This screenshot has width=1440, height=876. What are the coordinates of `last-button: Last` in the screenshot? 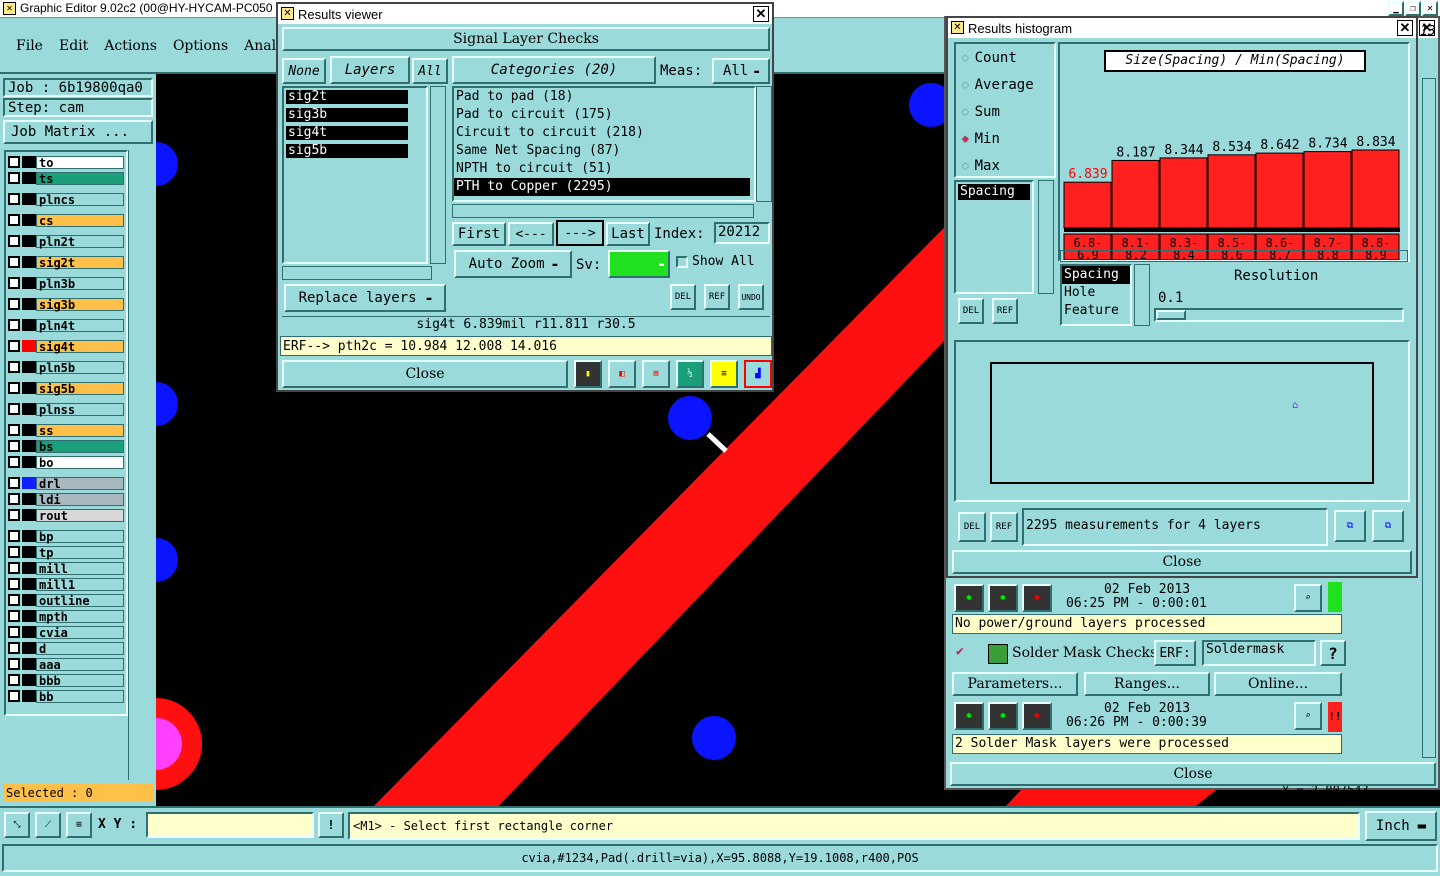 It's located at (628, 234).